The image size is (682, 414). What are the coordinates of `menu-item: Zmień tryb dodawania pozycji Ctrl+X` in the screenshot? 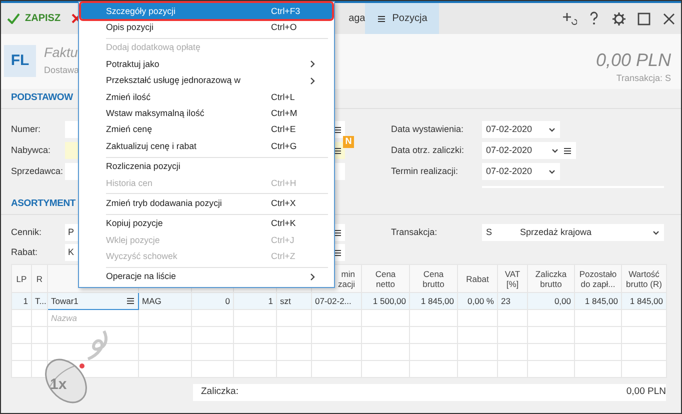 It's located at (206, 203).